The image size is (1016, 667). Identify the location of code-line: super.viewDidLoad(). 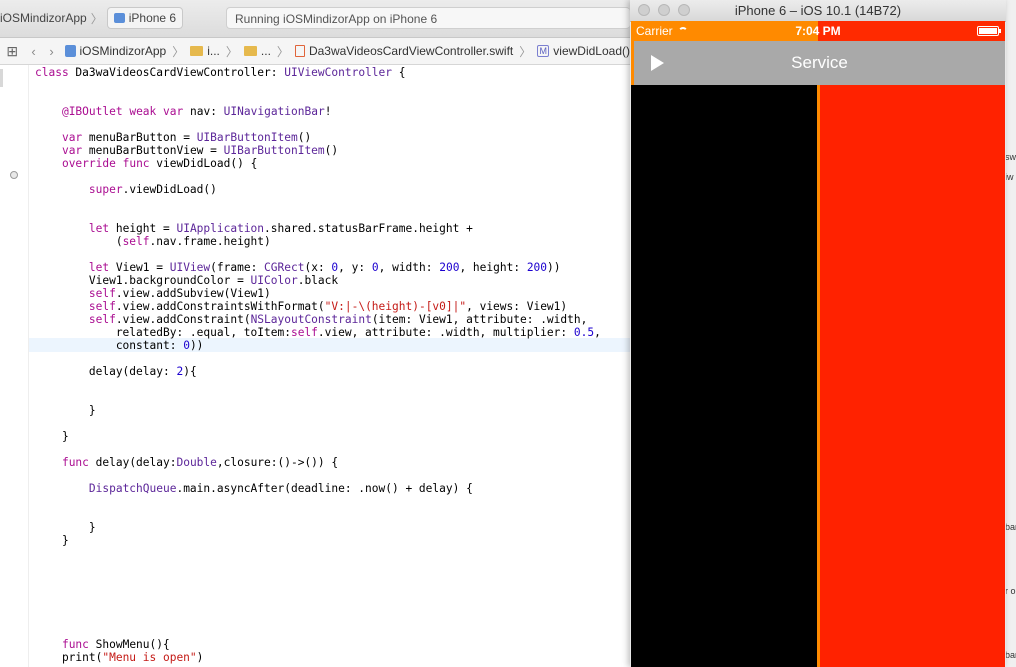
(152, 189).